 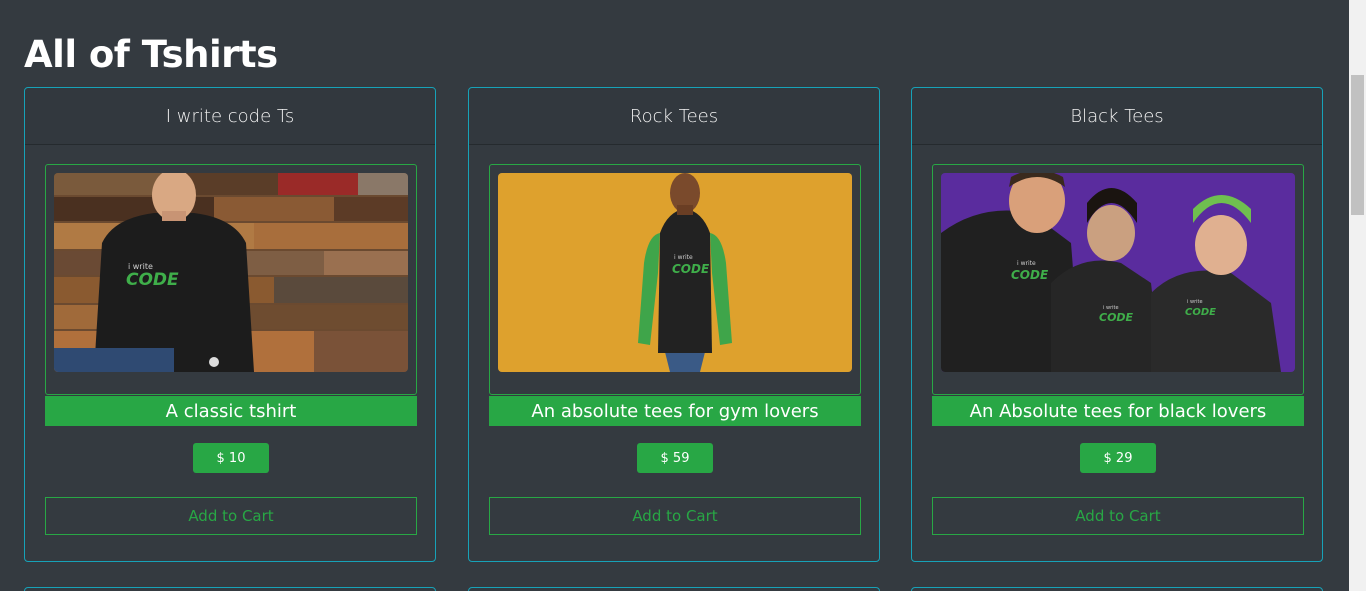 What do you see at coordinates (151, 54) in the screenshot?
I see `page-title: All of Tshirts` at bounding box center [151, 54].